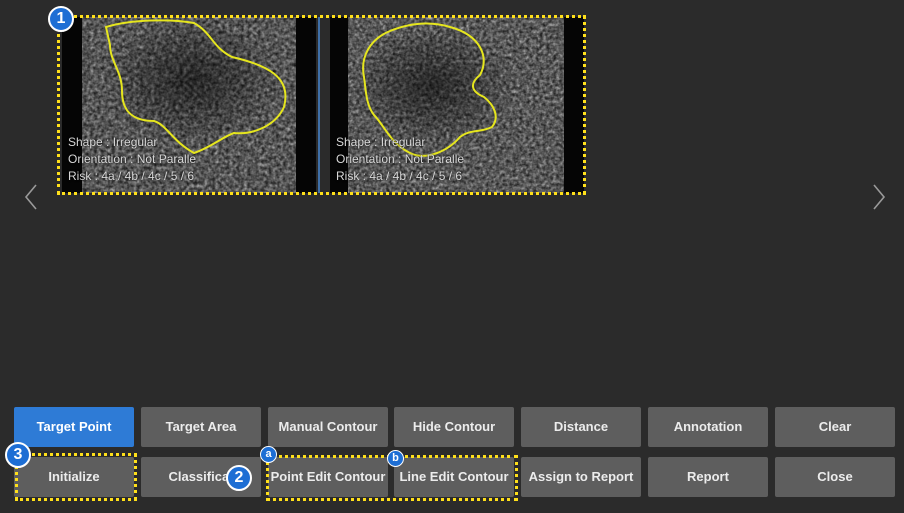 Image resolution: width=904 pixels, height=513 pixels. What do you see at coordinates (74, 427) in the screenshot?
I see `target-point-button: Target Point` at bounding box center [74, 427].